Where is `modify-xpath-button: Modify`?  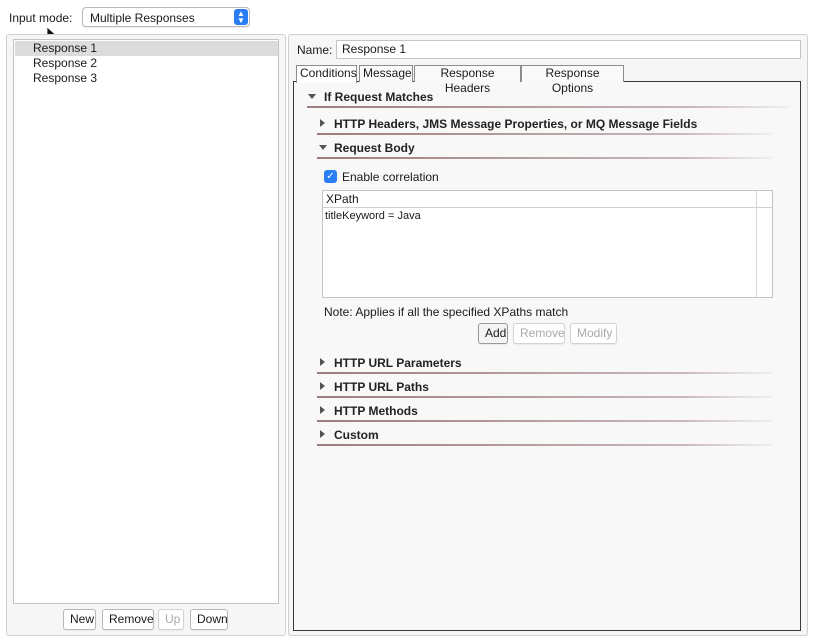
modify-xpath-button: Modify is located at coordinates (593, 333).